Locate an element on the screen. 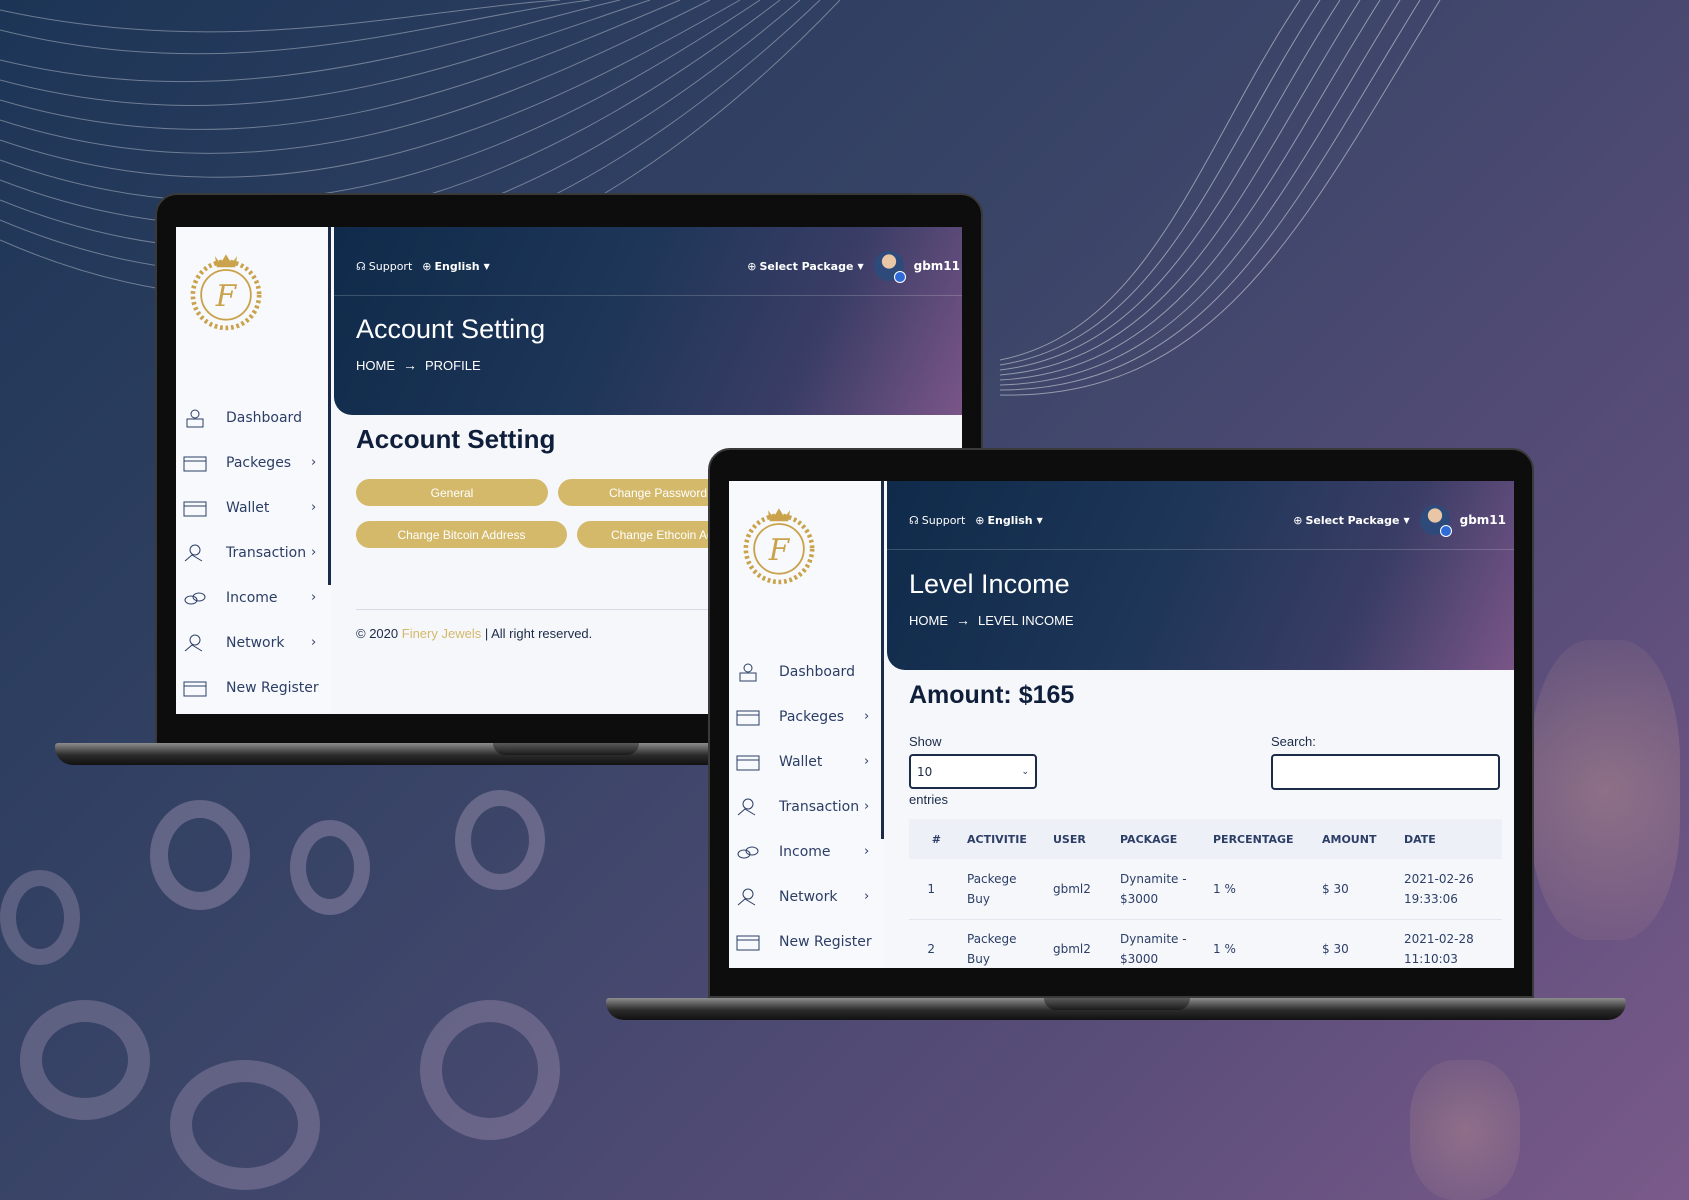 The image size is (1689, 1200). cell-number: 1 is located at coordinates (931, 888).